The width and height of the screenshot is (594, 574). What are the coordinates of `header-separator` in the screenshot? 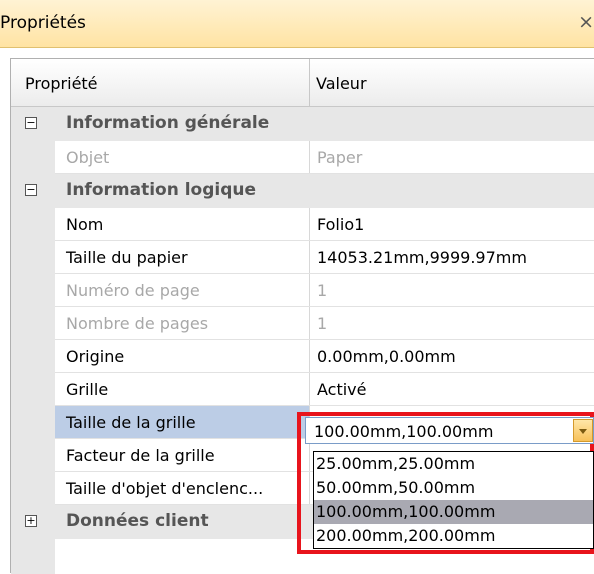 It's located at (309, 83).